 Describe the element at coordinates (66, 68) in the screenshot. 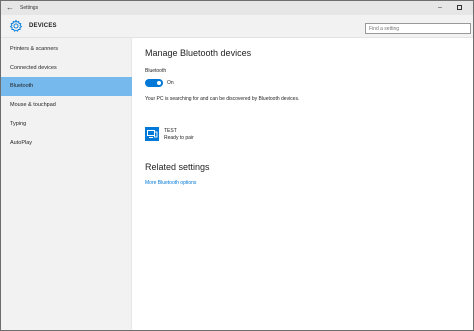

I see `sidebar-item-connected-devices: Connected devices` at that location.